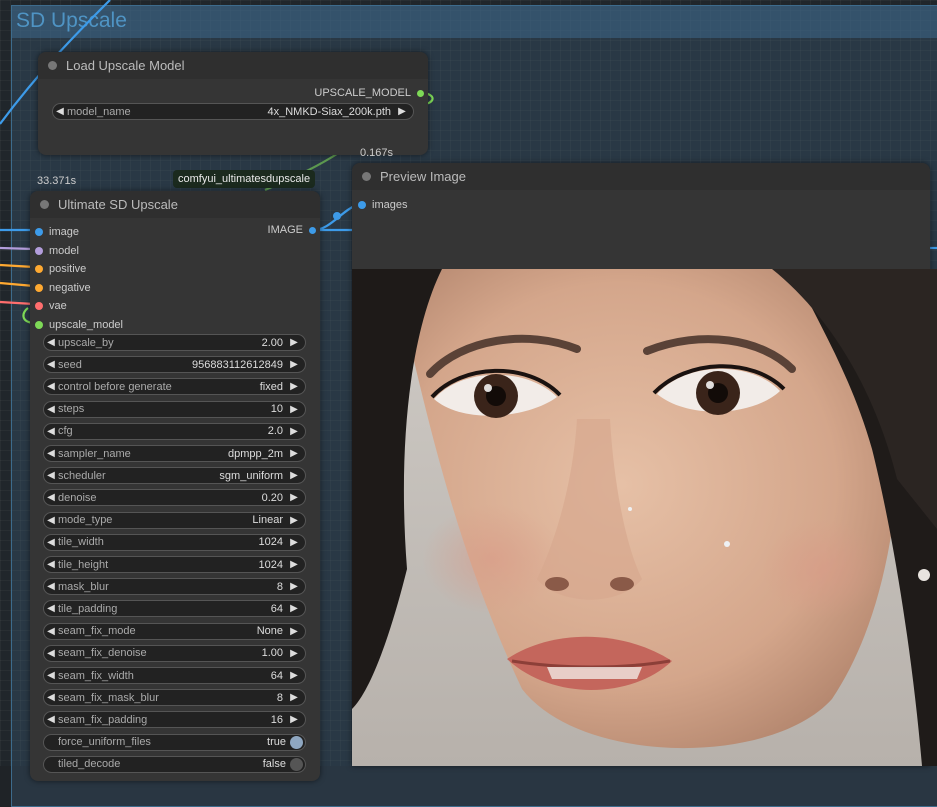 The image size is (937, 807). What do you see at coordinates (423, 176) in the screenshot?
I see `node-title: Preview Image` at bounding box center [423, 176].